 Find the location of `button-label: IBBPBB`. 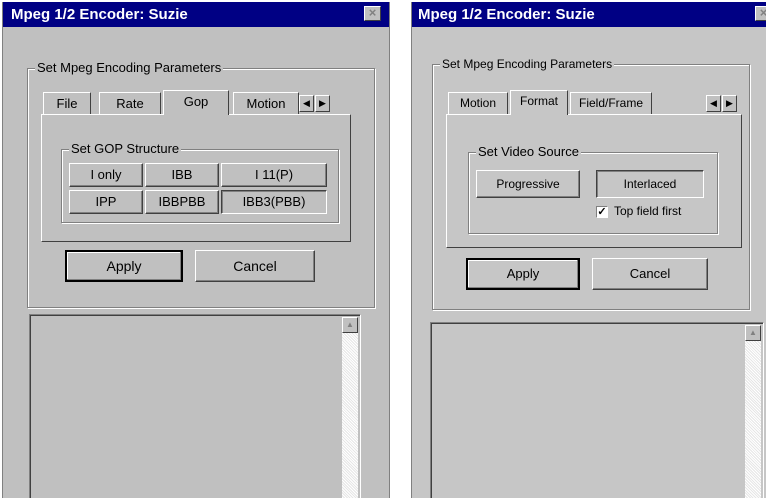

button-label: IBBPBB is located at coordinates (182, 201).